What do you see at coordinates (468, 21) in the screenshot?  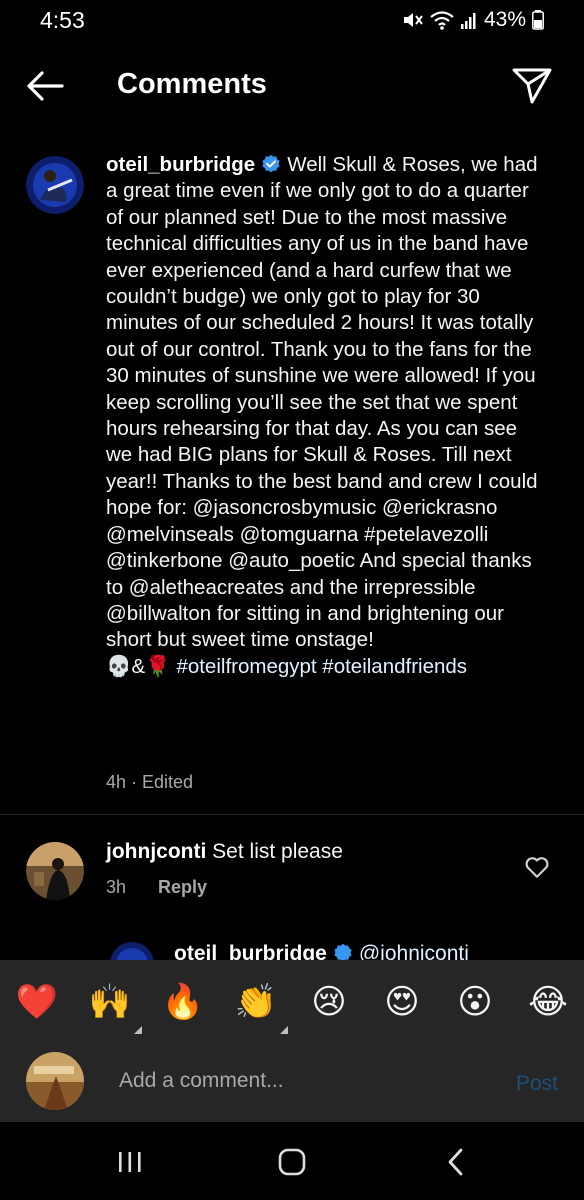 I see `signal-icon` at bounding box center [468, 21].